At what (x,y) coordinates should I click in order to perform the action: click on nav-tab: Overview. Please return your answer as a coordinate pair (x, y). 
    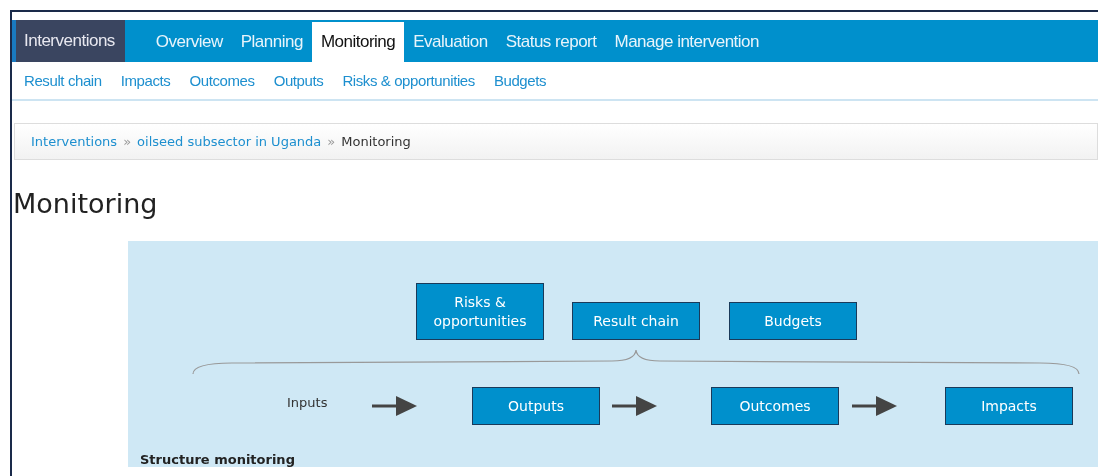
    Looking at the image, I should click on (189, 43).